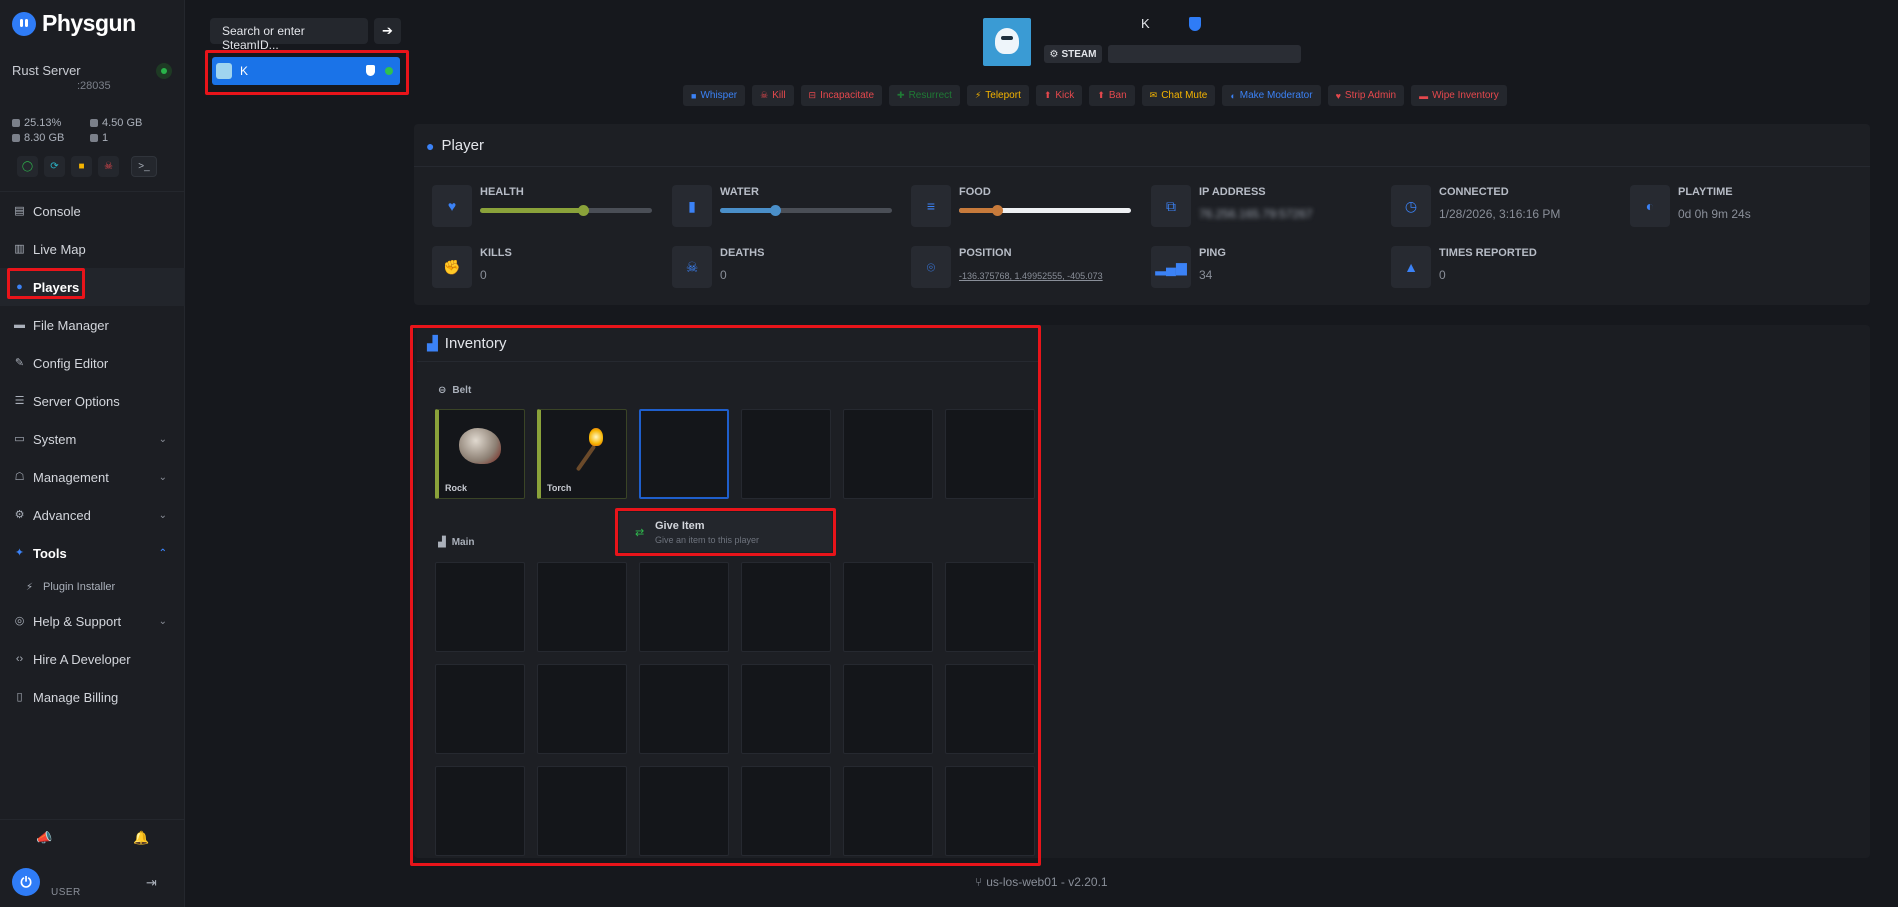 The height and width of the screenshot is (907, 1898). Describe the element at coordinates (92, 515) in the screenshot. I see `nav-advanced: ⚙ Advanced ⌄` at that location.